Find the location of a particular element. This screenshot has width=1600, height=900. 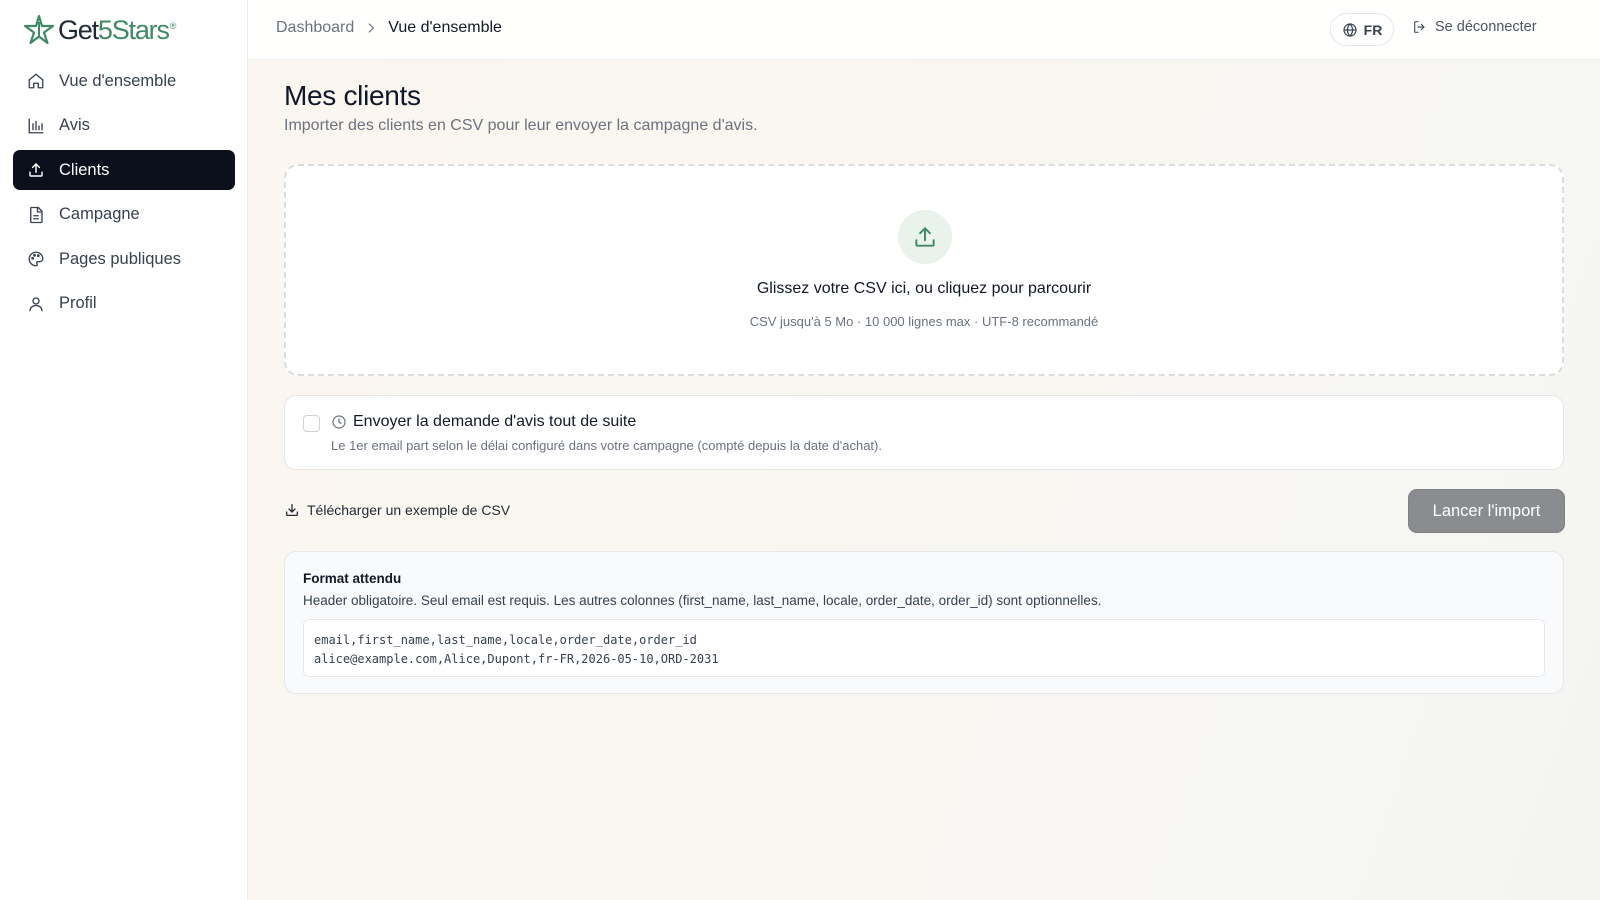

download-sample-link: Télécharger un exemple de CSV is located at coordinates (397, 510).